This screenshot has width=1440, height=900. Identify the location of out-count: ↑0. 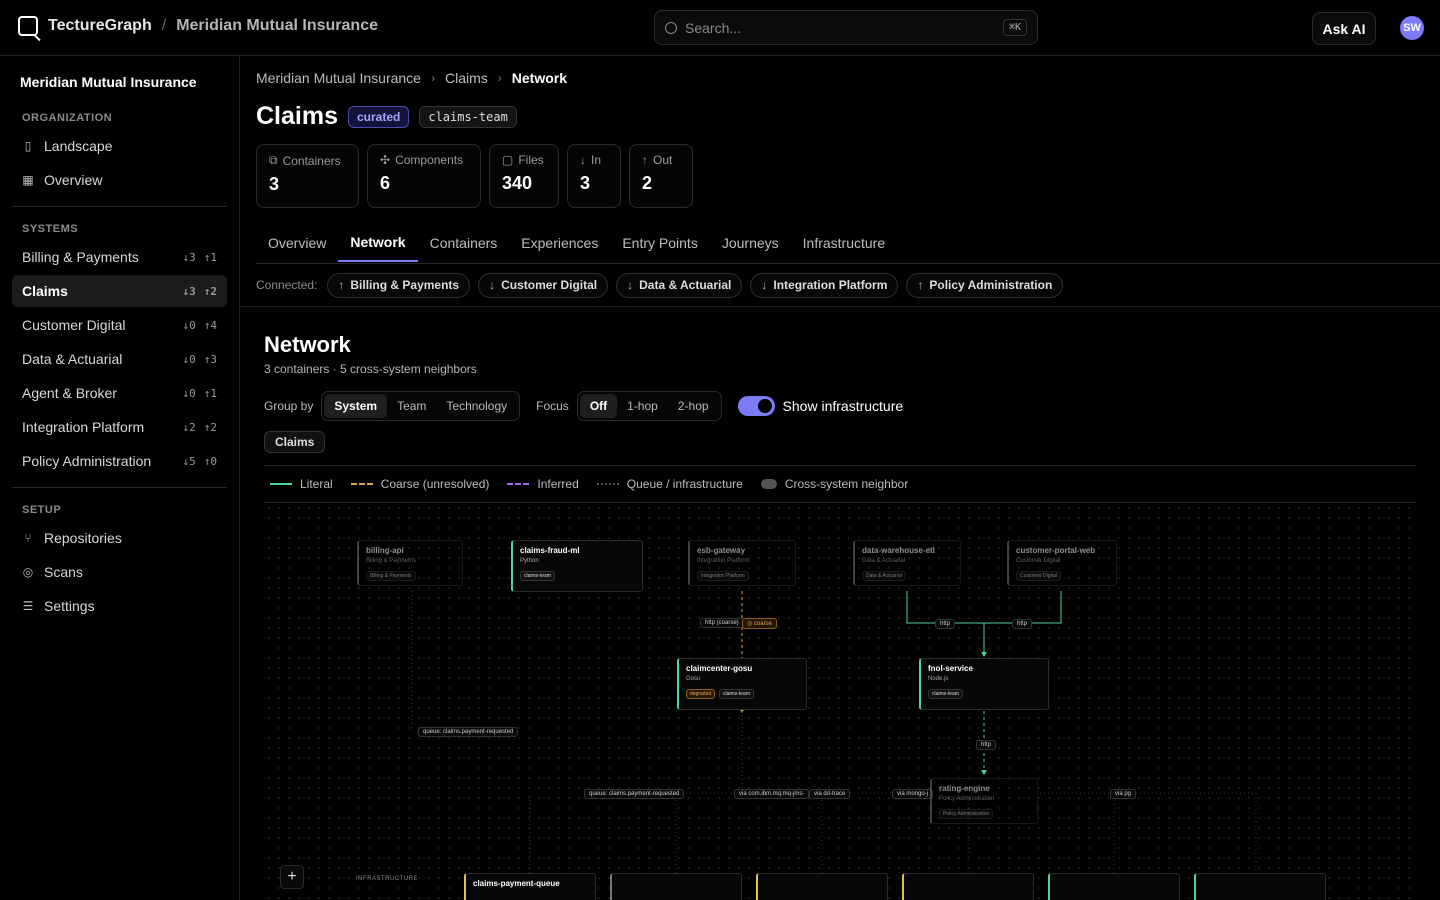
(210, 461).